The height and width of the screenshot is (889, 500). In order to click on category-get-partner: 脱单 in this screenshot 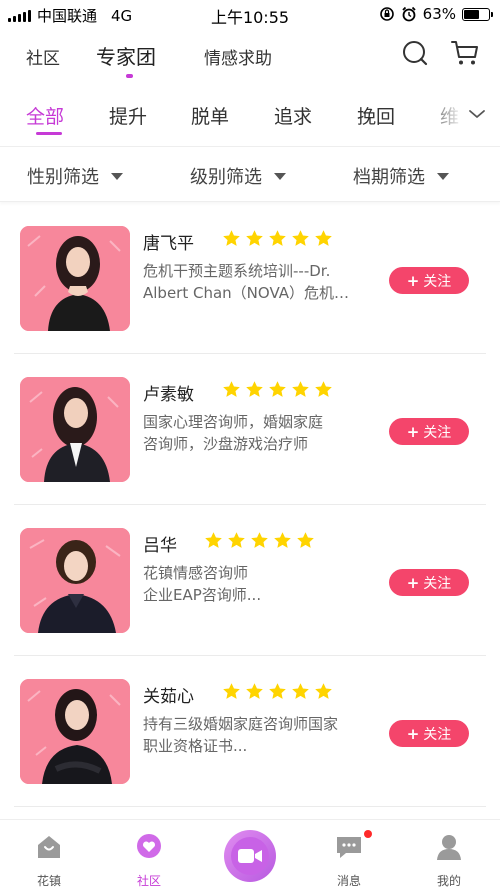, I will do `click(210, 115)`.